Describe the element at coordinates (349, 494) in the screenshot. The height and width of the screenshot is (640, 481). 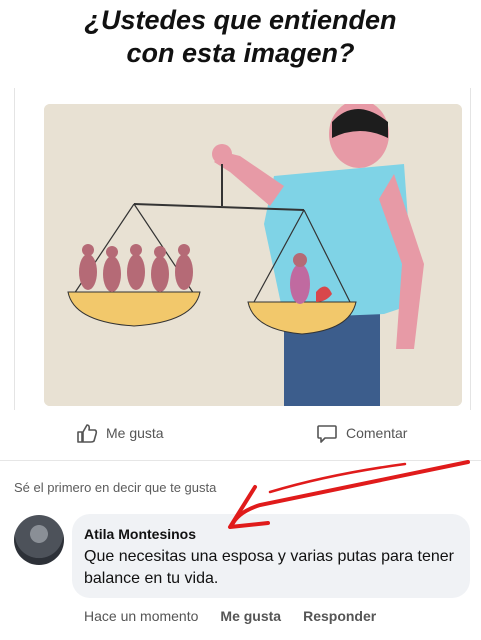
I see `red-arrow-annotation` at that location.